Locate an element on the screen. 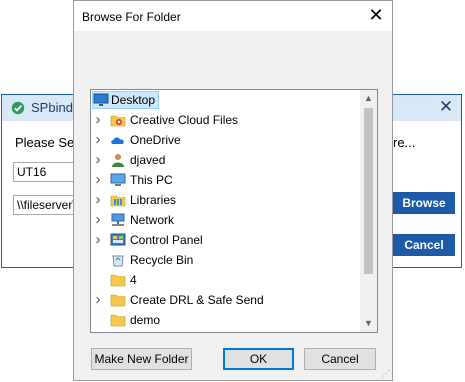 This screenshot has height=382, width=465. tree-item-label: OneDrive is located at coordinates (155, 140).